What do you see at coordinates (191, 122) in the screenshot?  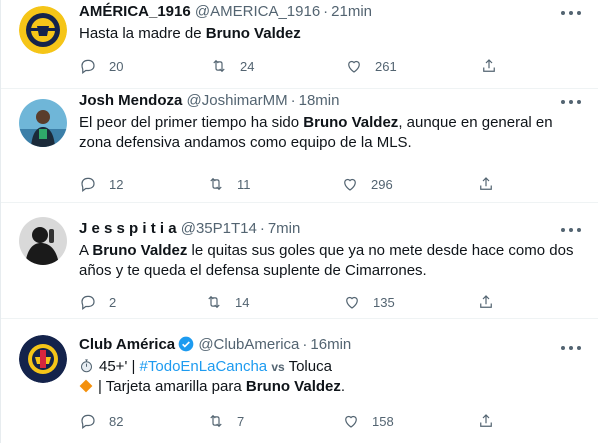 I see `text-part: El peor del primer tiempo ha sido` at bounding box center [191, 122].